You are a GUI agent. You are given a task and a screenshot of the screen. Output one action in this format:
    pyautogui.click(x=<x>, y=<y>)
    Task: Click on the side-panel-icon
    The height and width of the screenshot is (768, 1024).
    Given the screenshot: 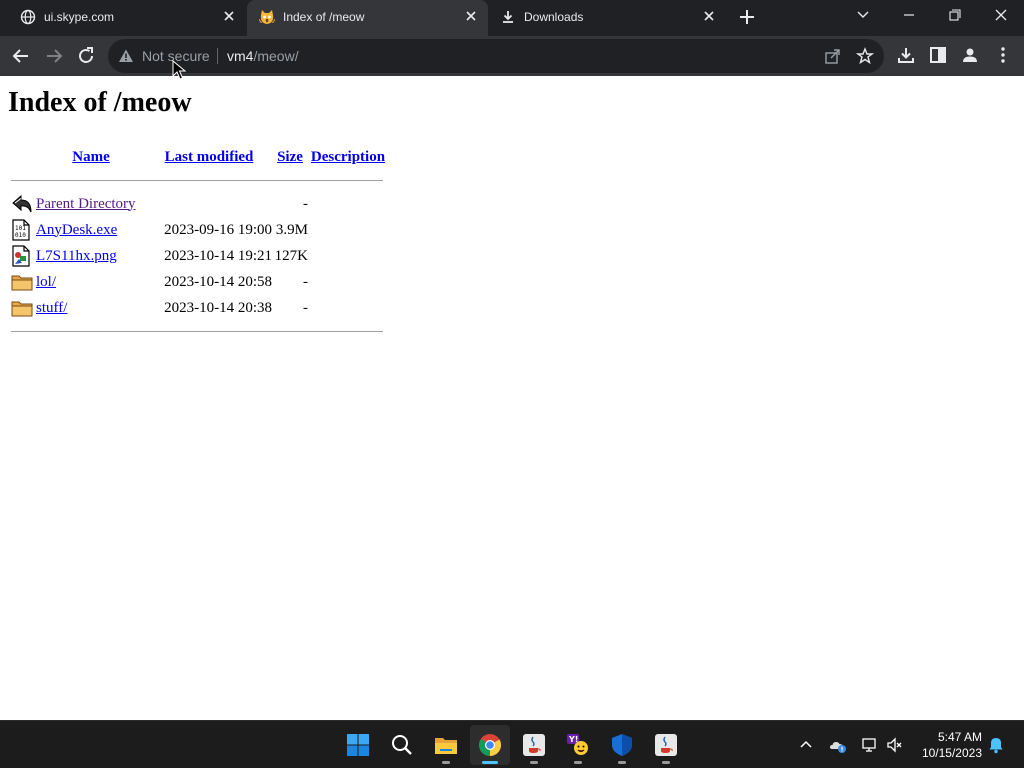 What is the action you would take?
    pyautogui.click(x=938, y=55)
    